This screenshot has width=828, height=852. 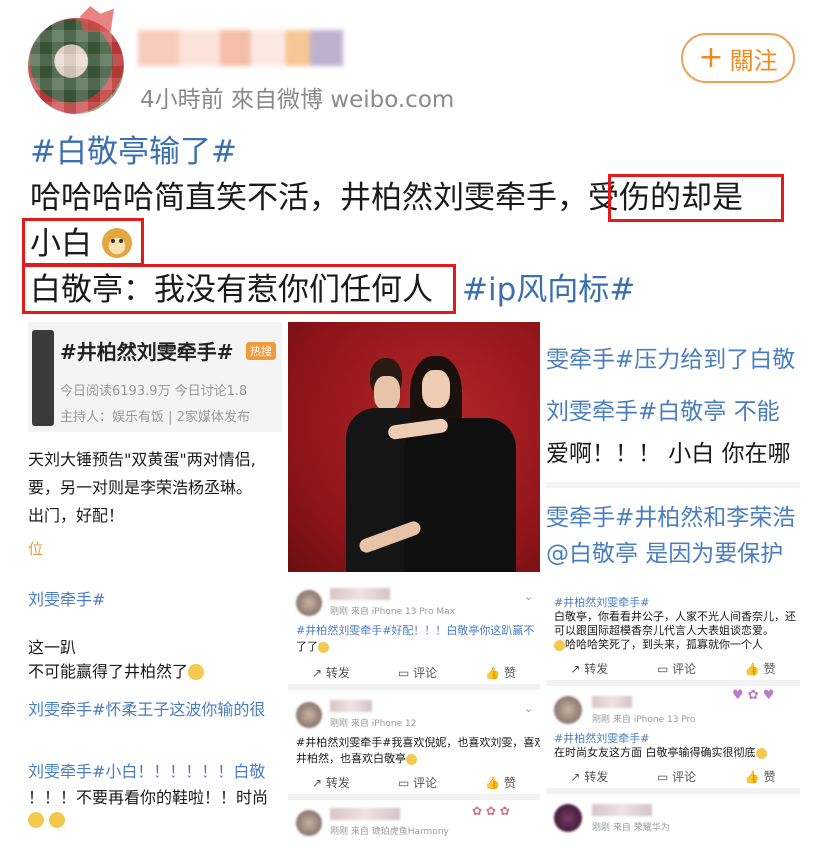 I want to click on left-text-8-label: 刘雯牵手#怀柔王子这波你输的很, so click(x=147, y=709).